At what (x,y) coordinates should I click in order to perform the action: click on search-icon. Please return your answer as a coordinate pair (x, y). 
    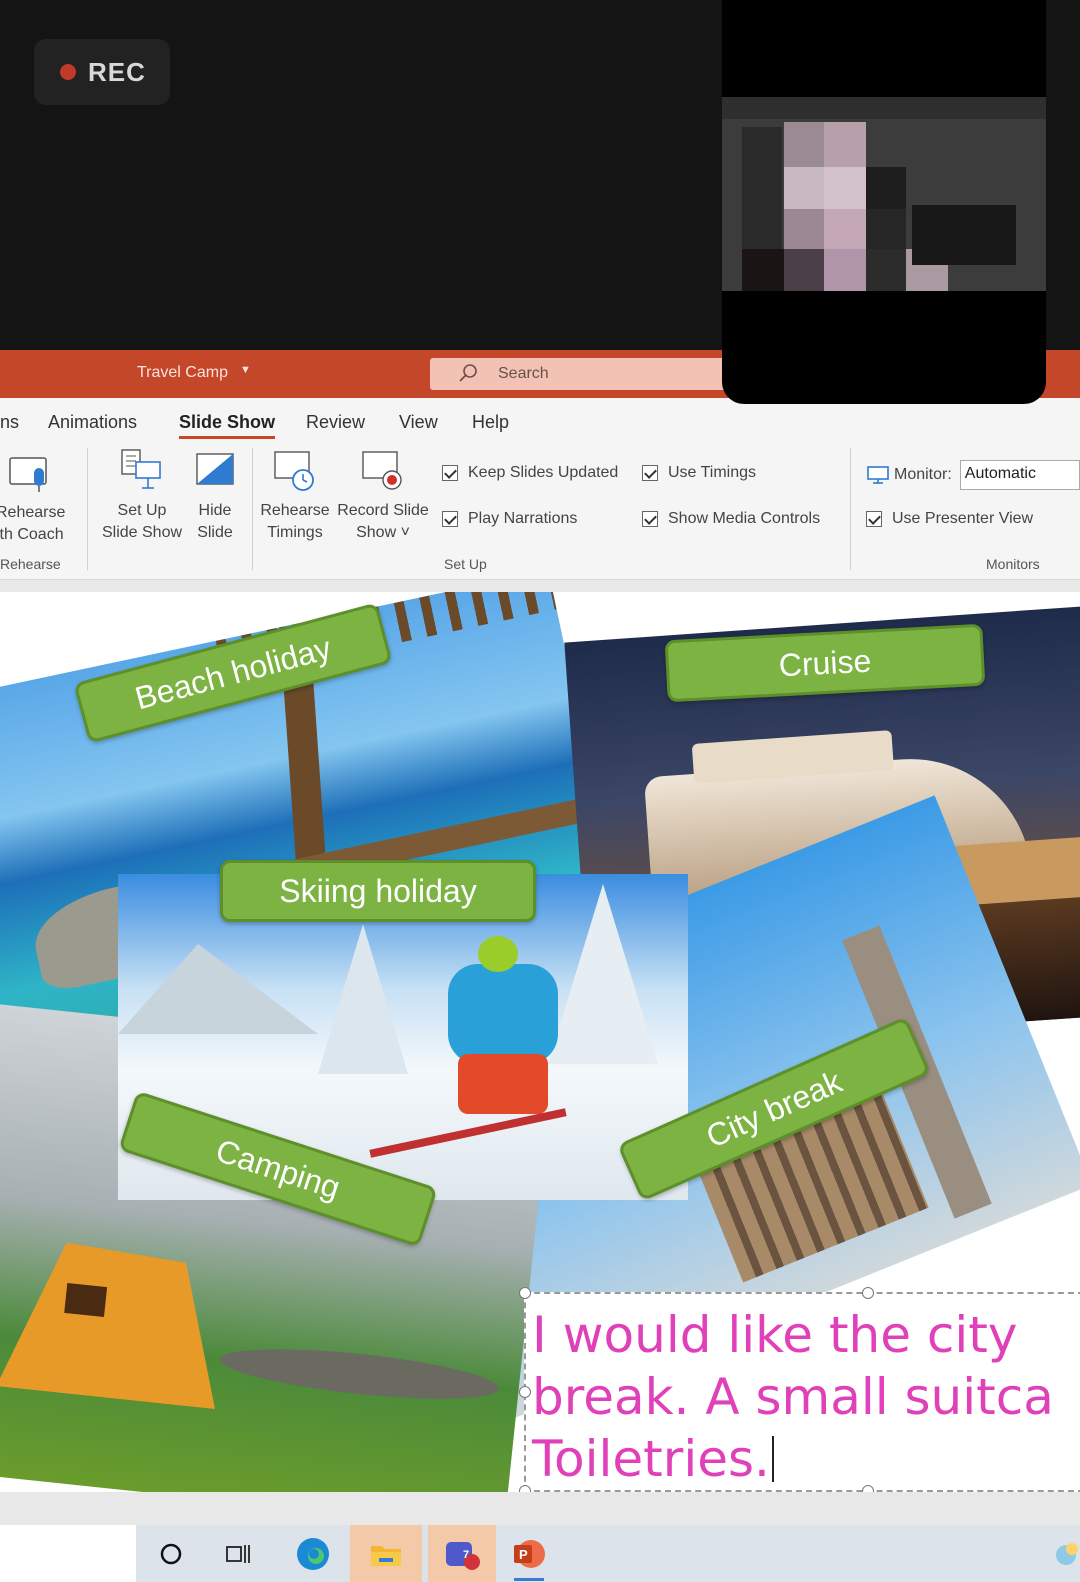
    Looking at the image, I should click on (468, 373).